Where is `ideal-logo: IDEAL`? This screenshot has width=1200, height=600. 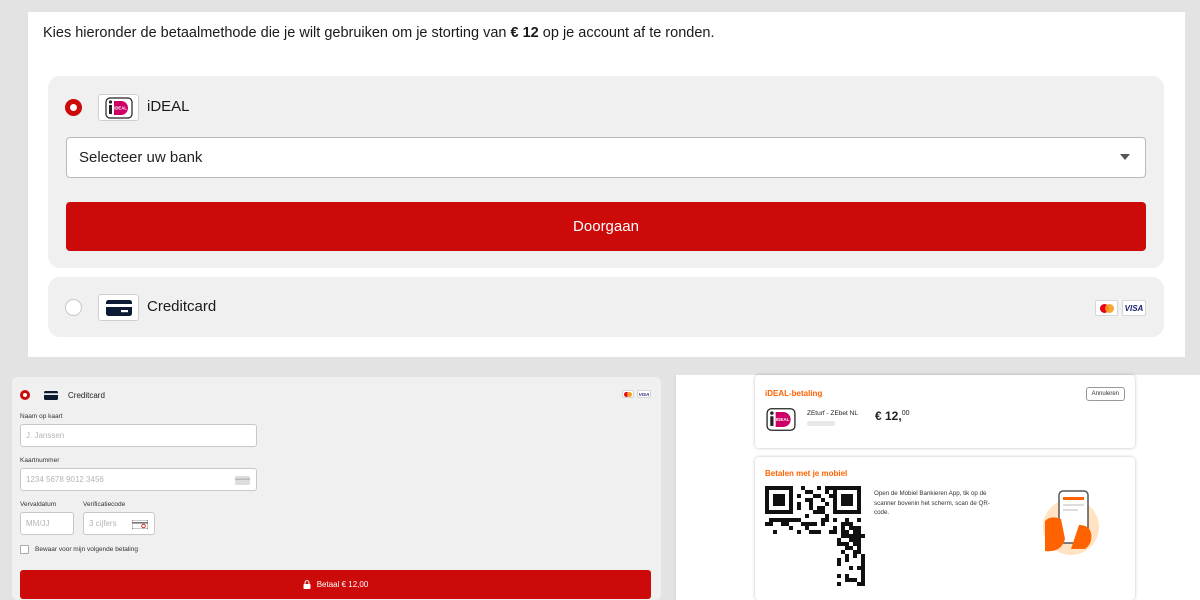 ideal-logo: IDEAL is located at coordinates (118, 107).